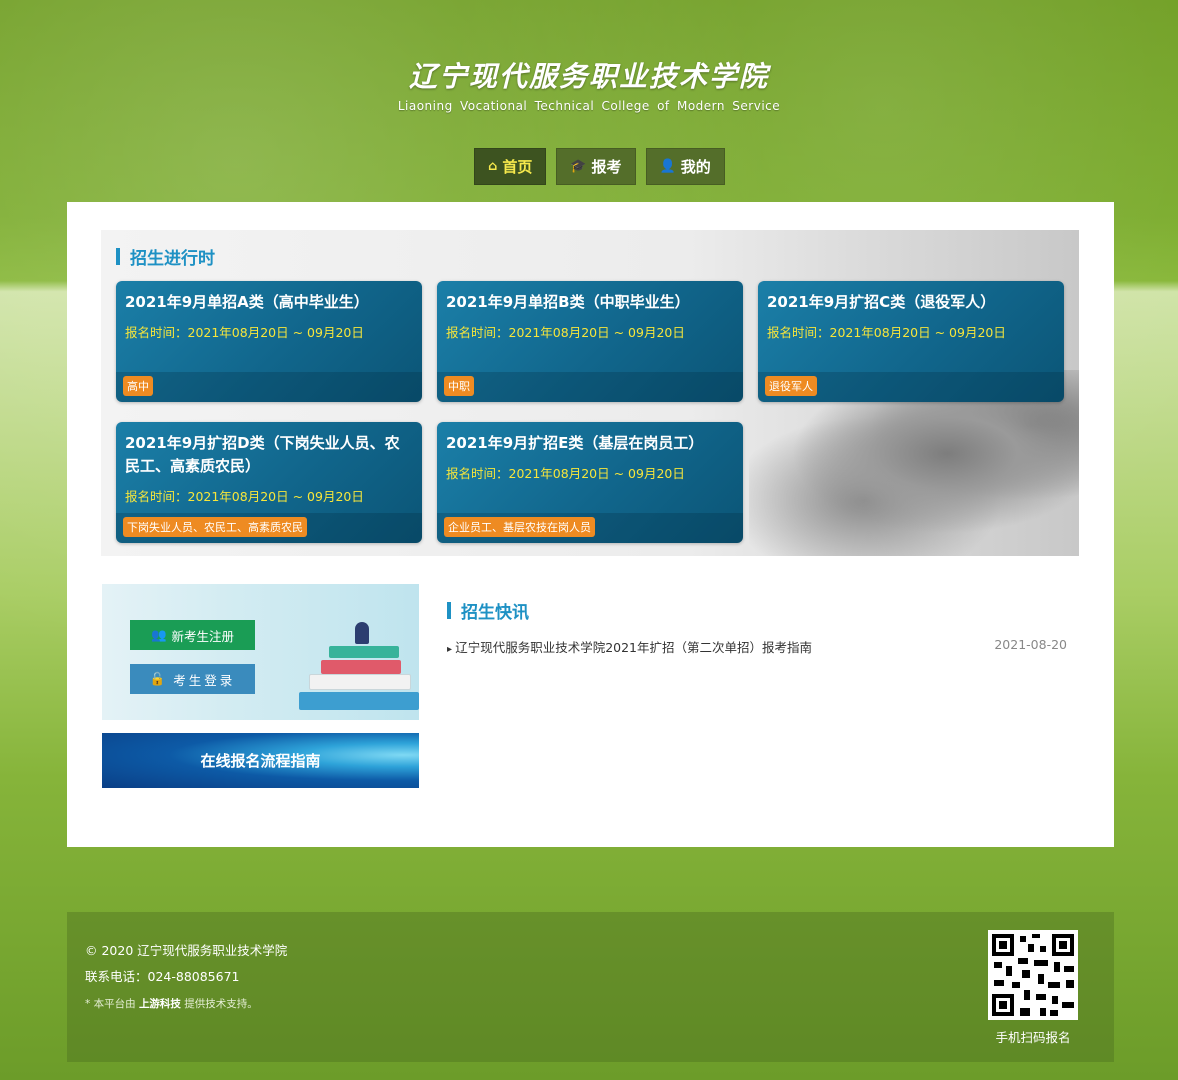  Describe the element at coordinates (160, 1004) in the screenshot. I see `tech-support-brand-link: 上游科技` at that location.